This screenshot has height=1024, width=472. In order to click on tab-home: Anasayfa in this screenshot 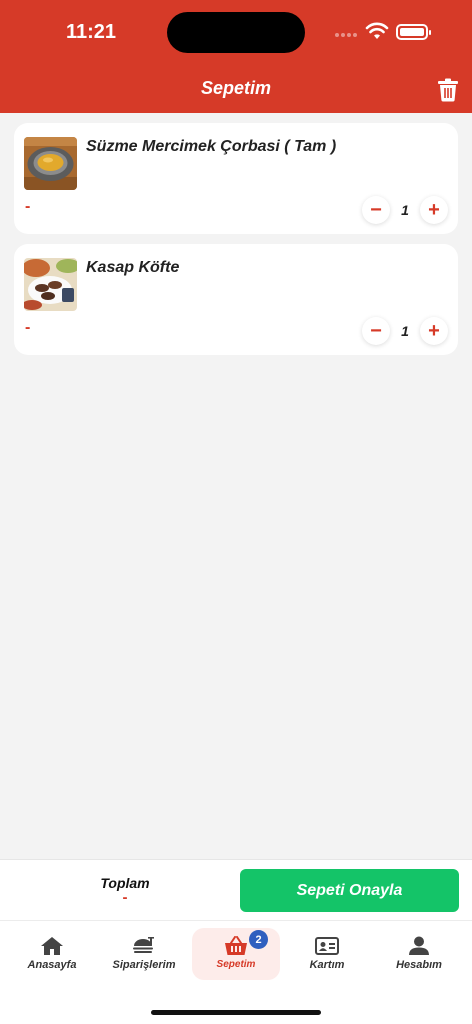, I will do `click(52, 954)`.